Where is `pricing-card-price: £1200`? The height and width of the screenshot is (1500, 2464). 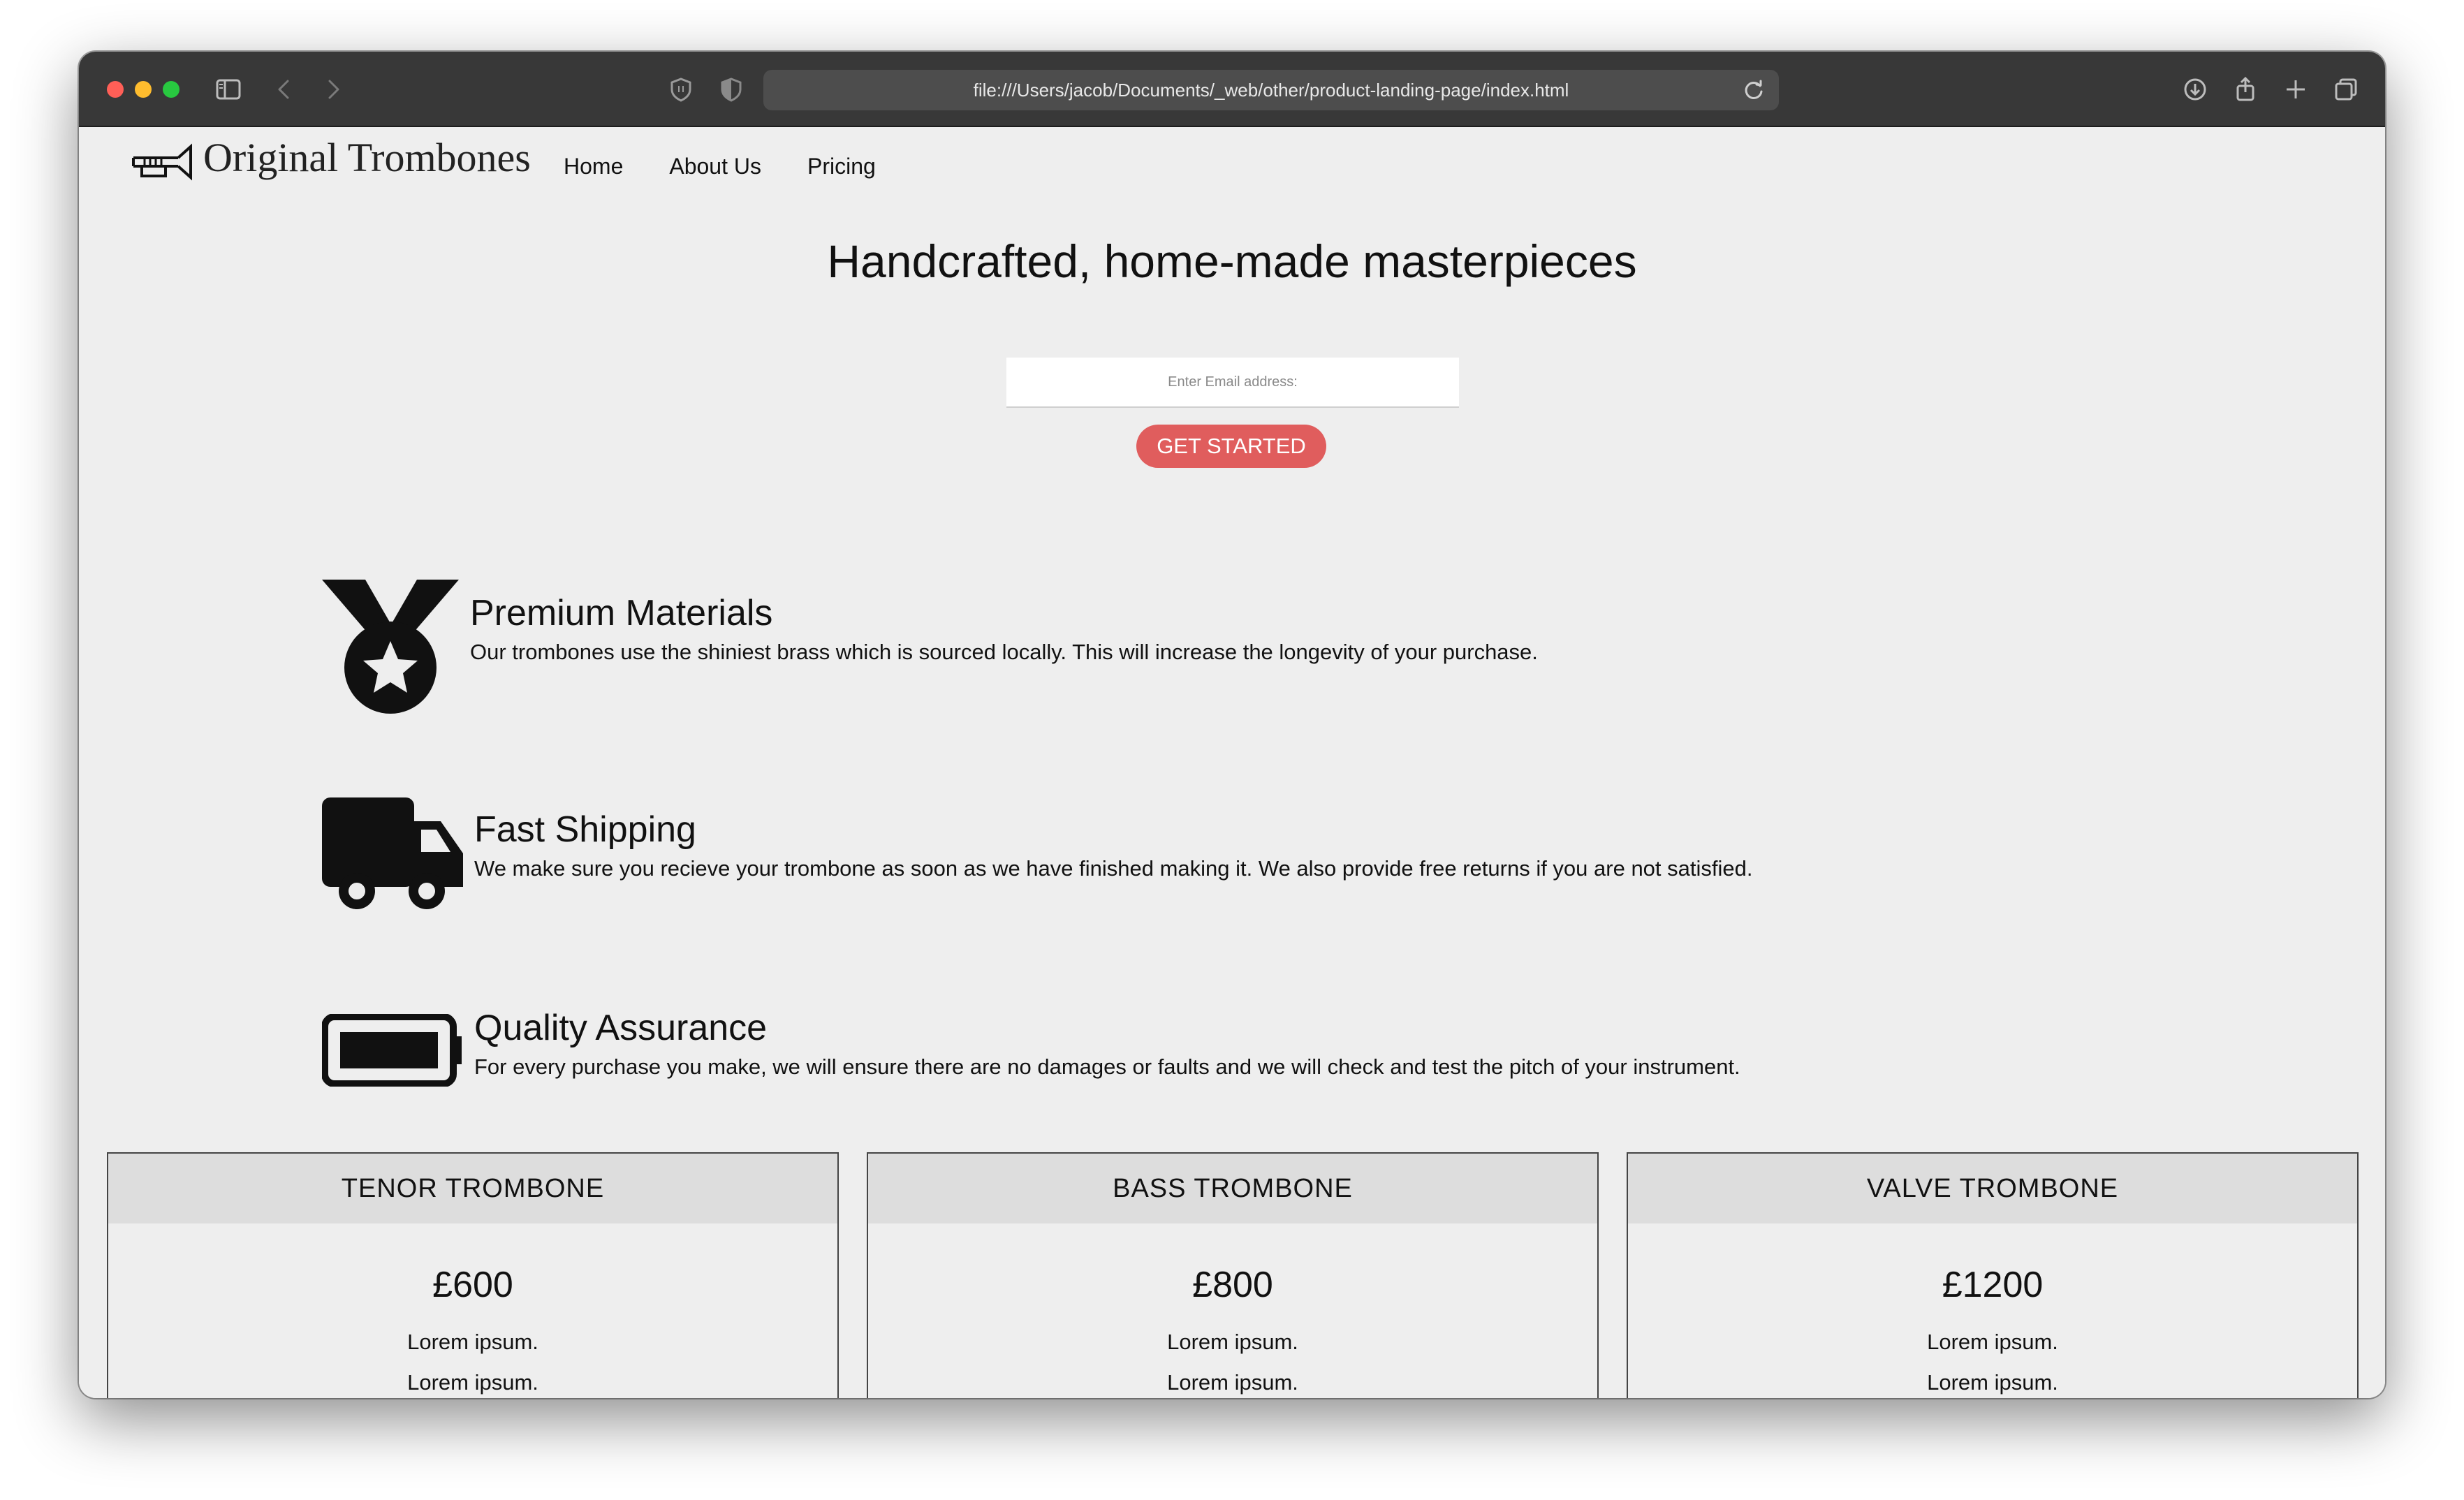 pricing-card-price: £1200 is located at coordinates (1993, 1285).